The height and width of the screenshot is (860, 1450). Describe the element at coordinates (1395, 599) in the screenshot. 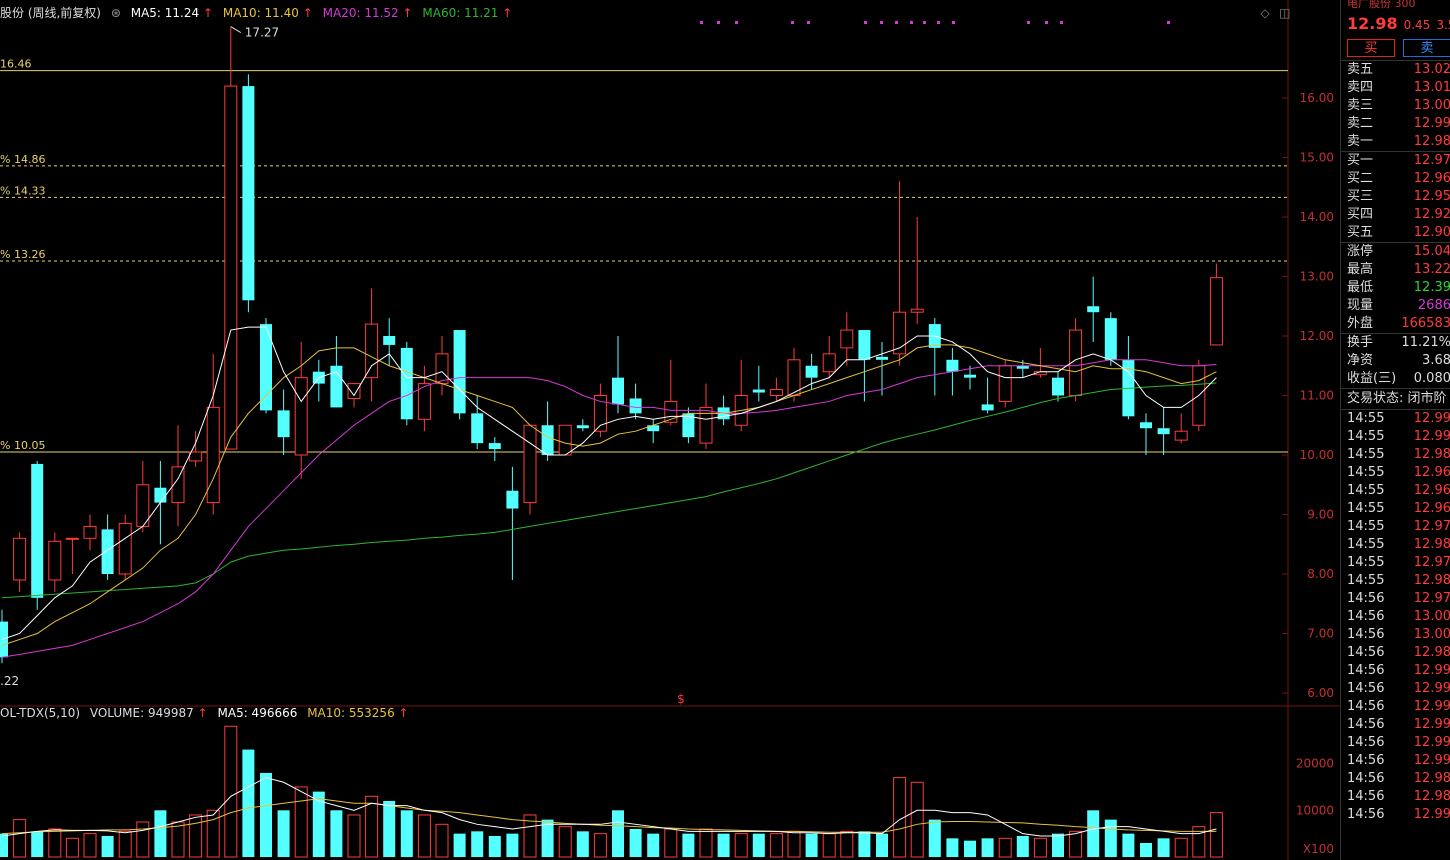

I see `tick-row: 14:56 12.97` at that location.